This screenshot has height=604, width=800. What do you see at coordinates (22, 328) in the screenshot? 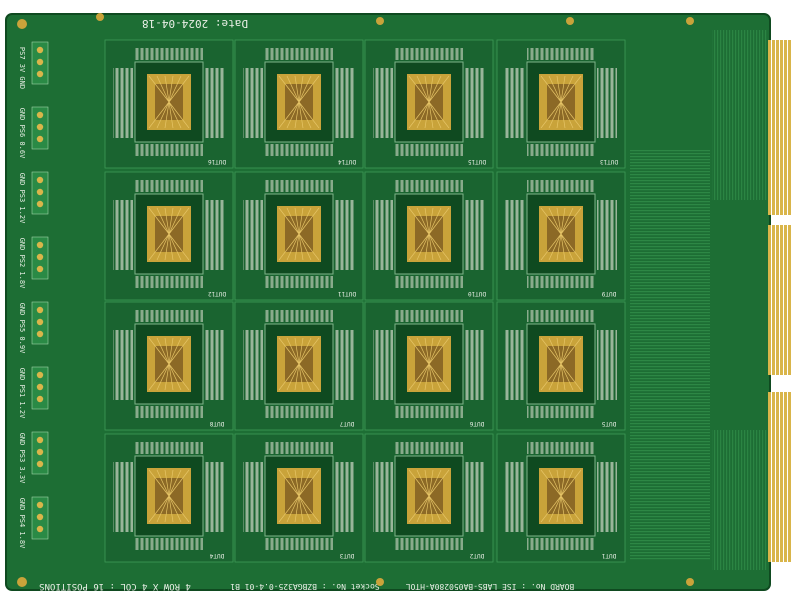
I see `rail-label: GND PS5 0.9V` at bounding box center [22, 328].